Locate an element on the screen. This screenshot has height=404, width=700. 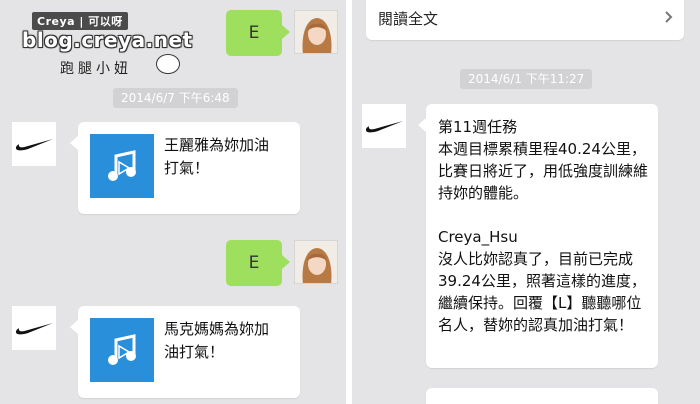
chevron-right-icon is located at coordinates (669, 17).